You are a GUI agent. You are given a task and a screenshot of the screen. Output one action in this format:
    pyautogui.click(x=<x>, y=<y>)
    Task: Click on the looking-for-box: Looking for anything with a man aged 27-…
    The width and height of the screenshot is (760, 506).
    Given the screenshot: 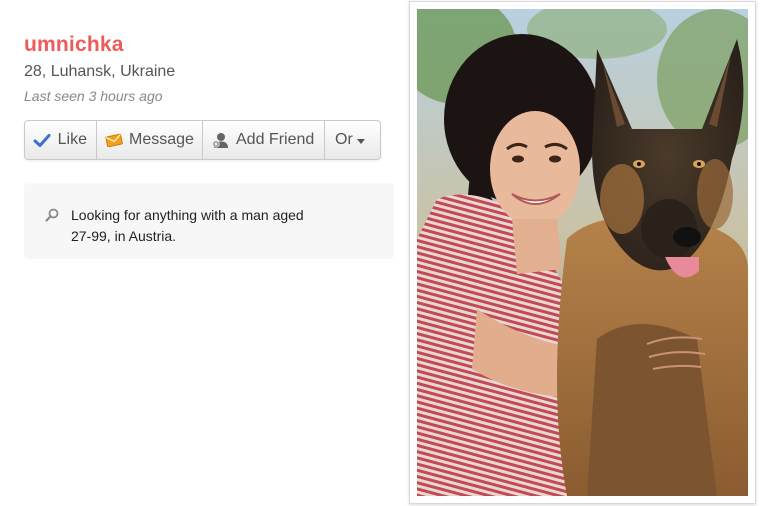 What is the action you would take?
    pyautogui.click(x=209, y=221)
    